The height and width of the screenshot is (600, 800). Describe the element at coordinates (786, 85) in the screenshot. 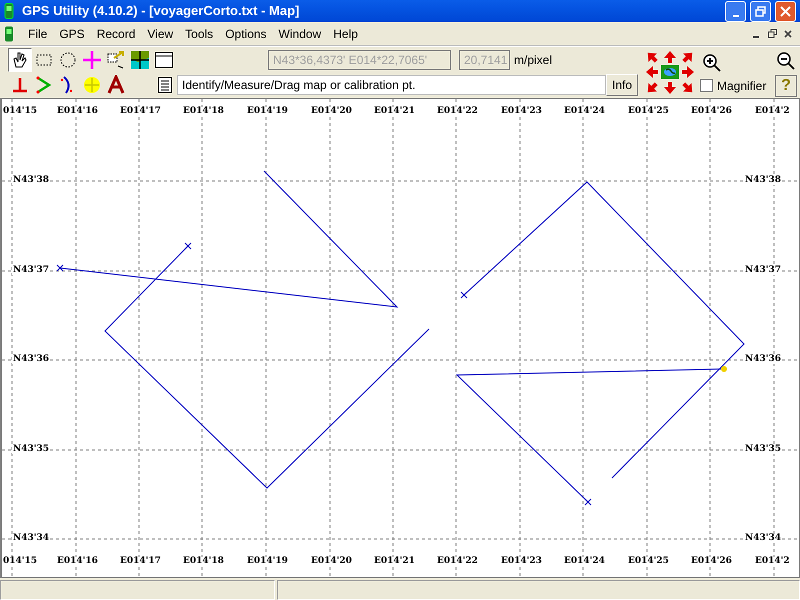

I see `help-button: ?` at that location.